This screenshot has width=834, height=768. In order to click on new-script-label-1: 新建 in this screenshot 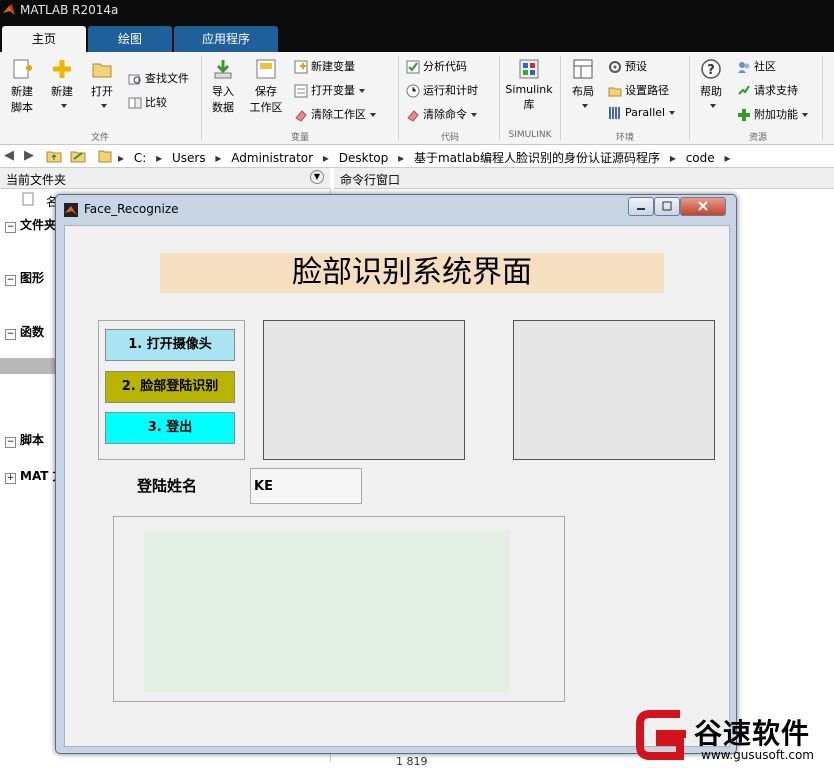, I will do `click(22, 91)`.